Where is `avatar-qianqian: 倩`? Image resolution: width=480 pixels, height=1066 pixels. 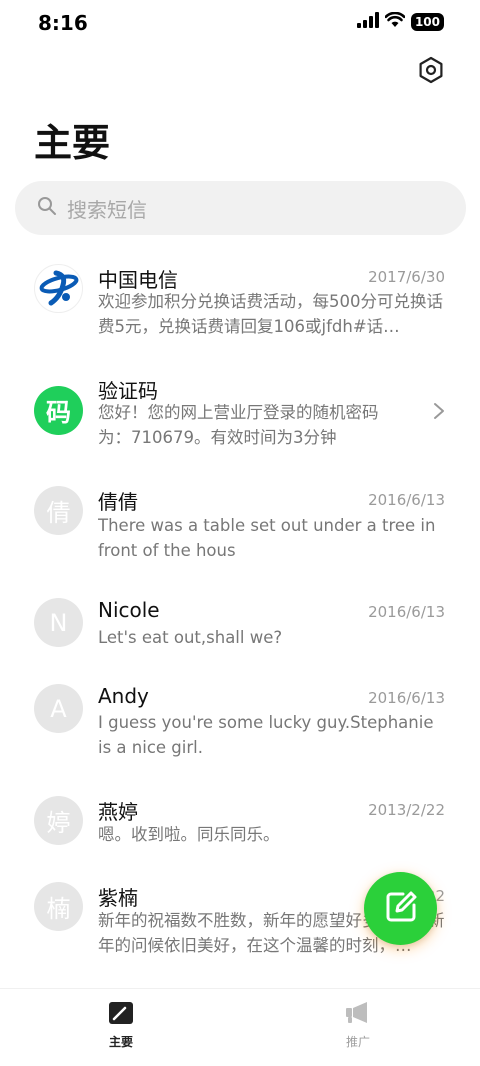
avatar-qianqian: 倩 is located at coordinates (58, 510).